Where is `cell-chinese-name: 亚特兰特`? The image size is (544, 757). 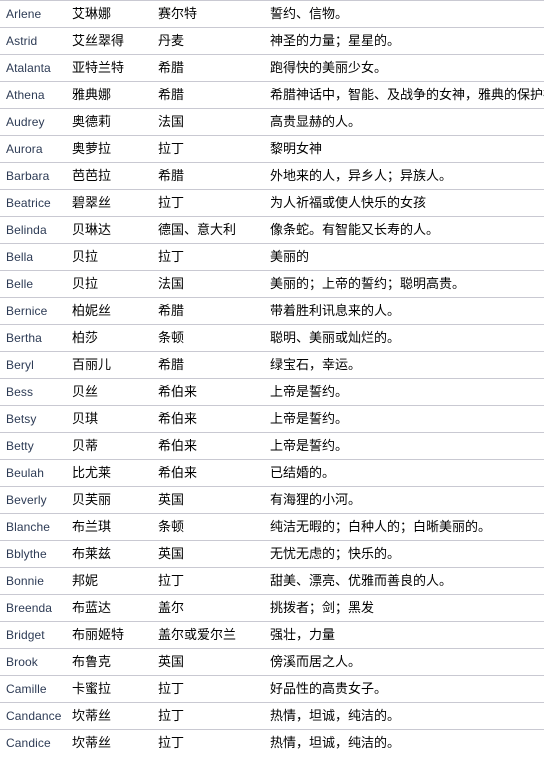
cell-chinese-name: 亚特兰特 is located at coordinates (115, 68).